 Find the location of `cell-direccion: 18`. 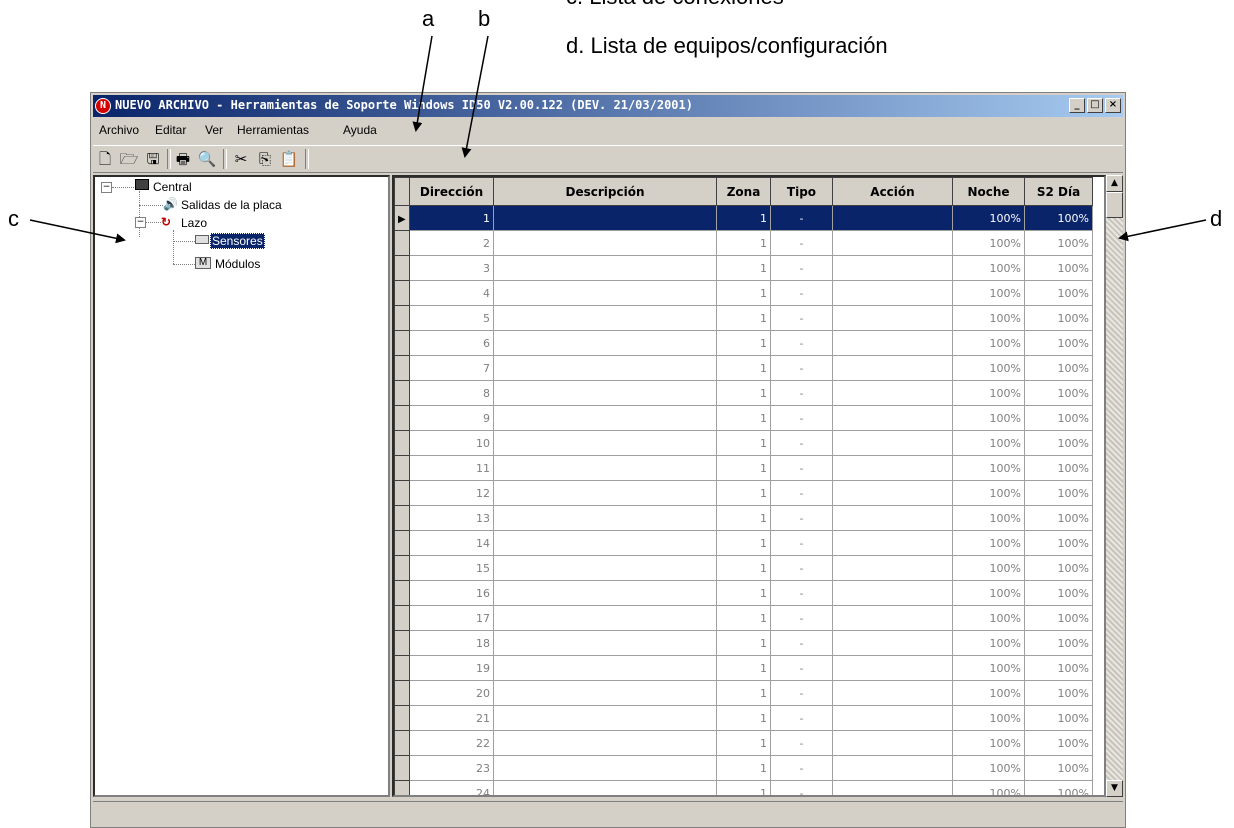

cell-direccion: 18 is located at coordinates (451, 643).